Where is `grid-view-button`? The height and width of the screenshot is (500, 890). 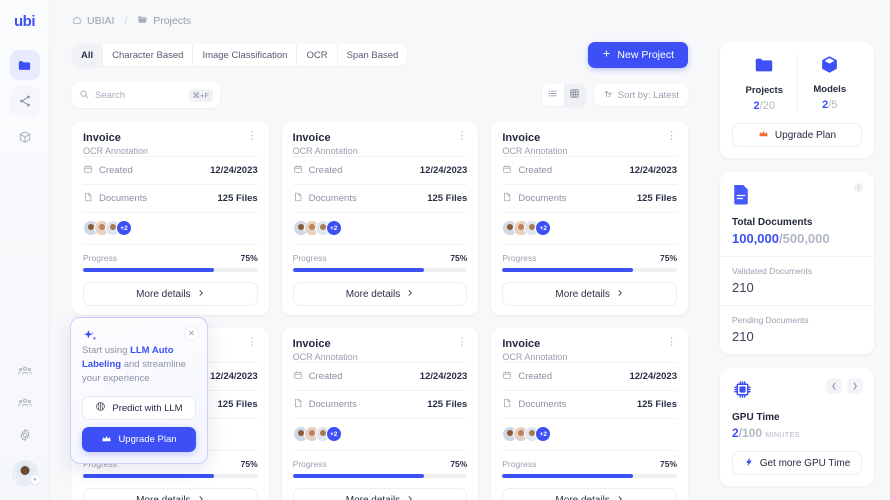
grid-view-button is located at coordinates (574, 95).